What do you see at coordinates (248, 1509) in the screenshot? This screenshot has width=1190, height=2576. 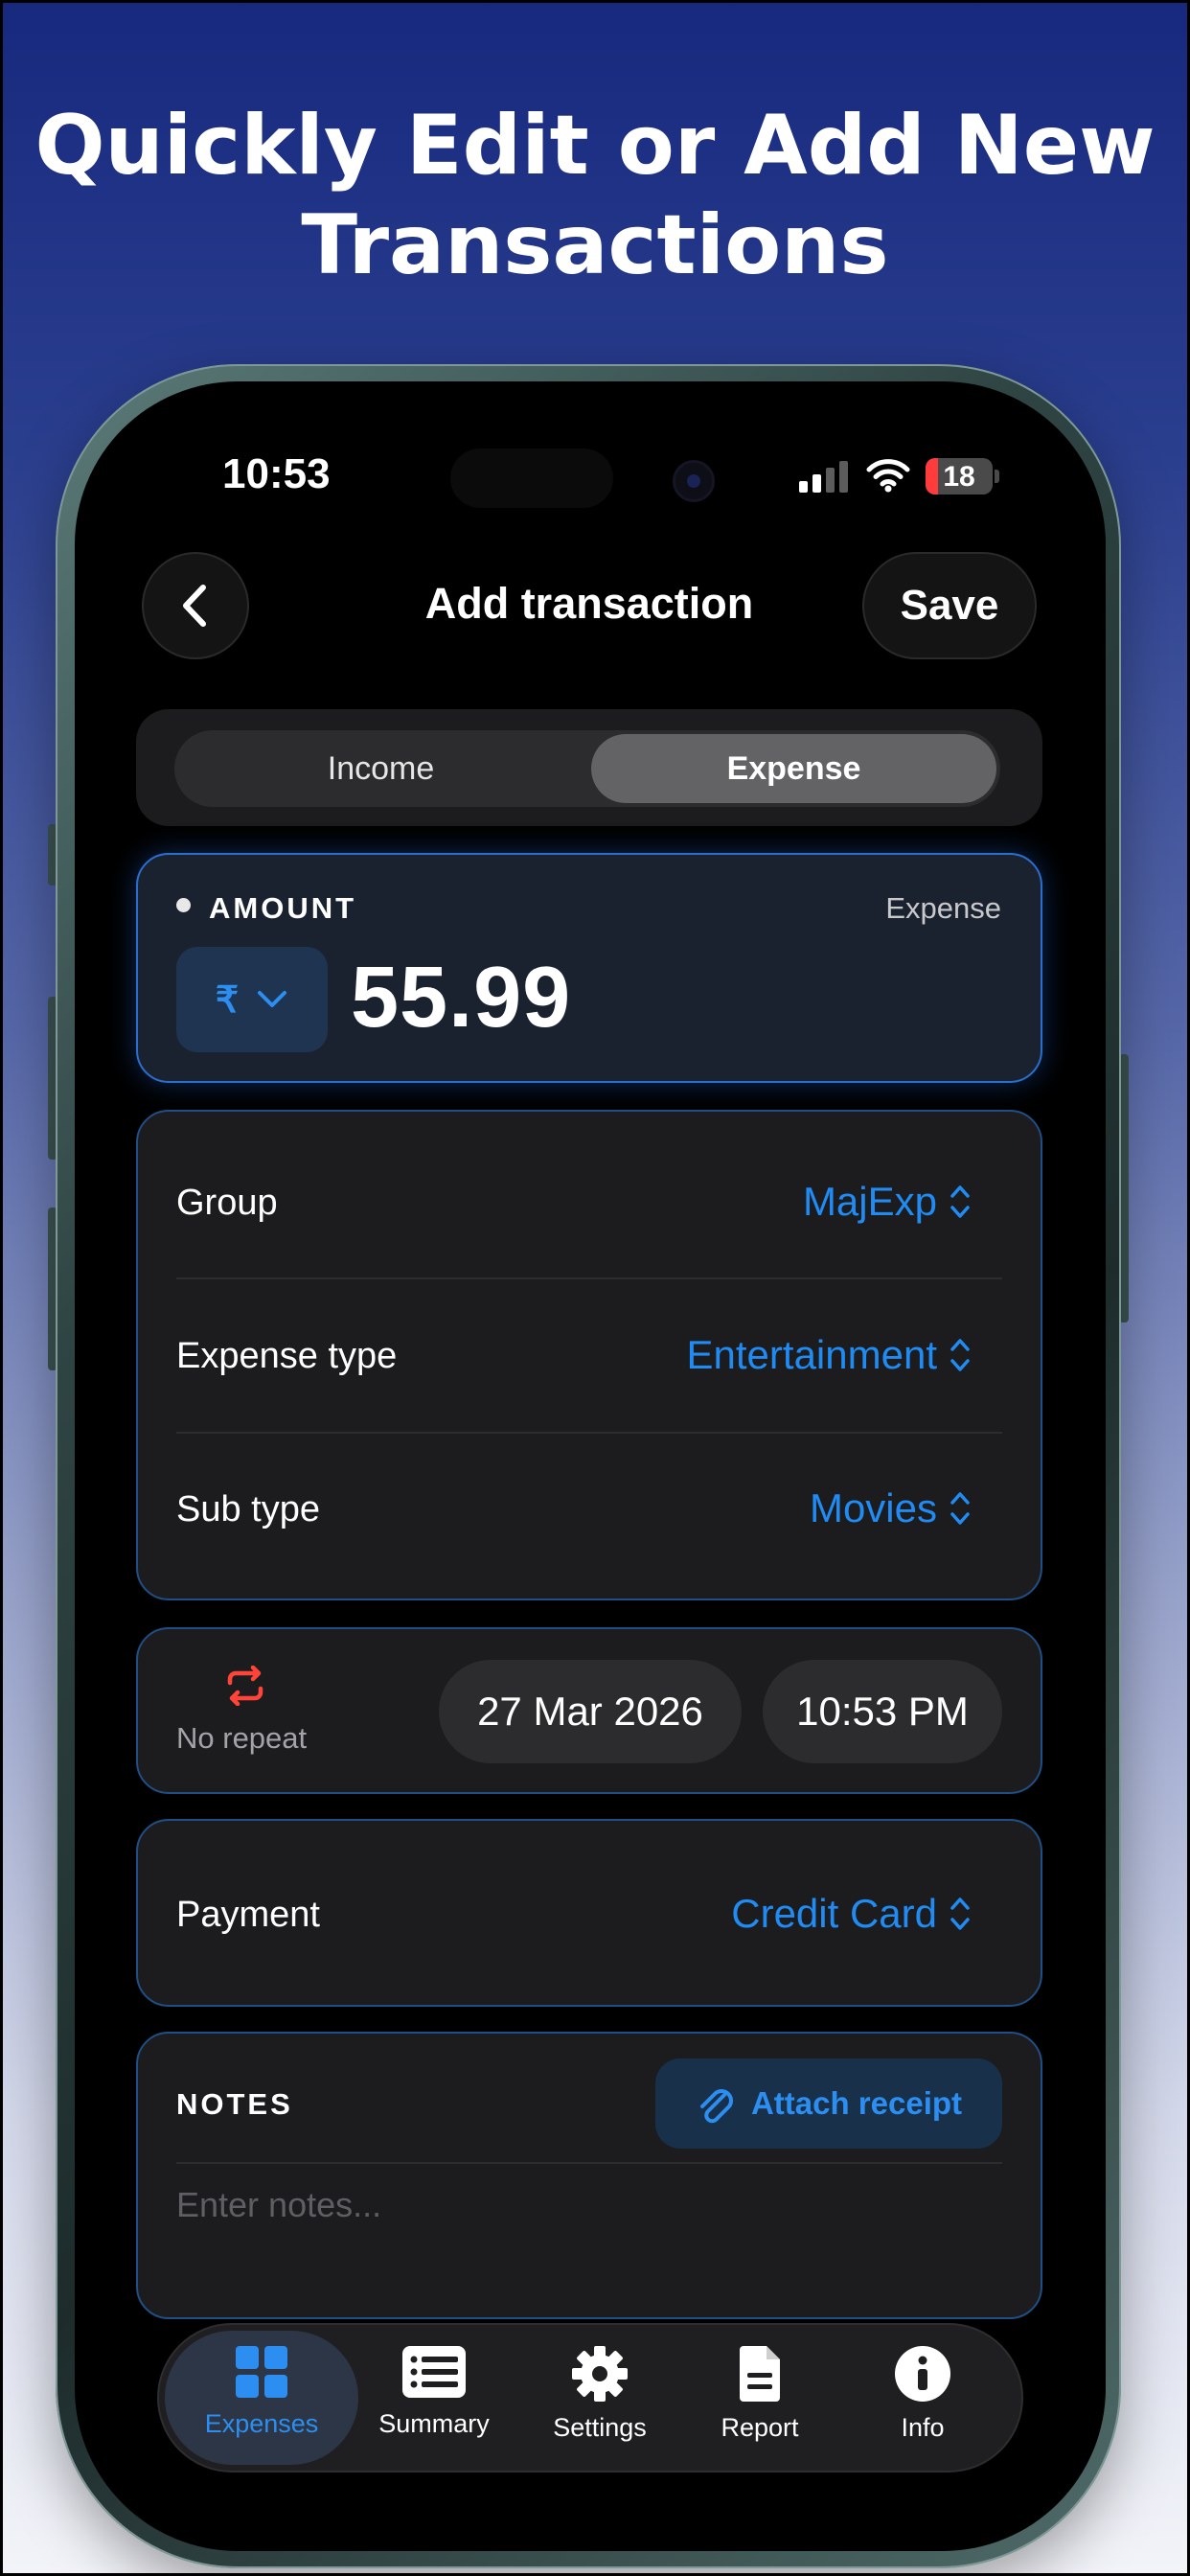 I see `sub-type-label: Sub type` at bounding box center [248, 1509].